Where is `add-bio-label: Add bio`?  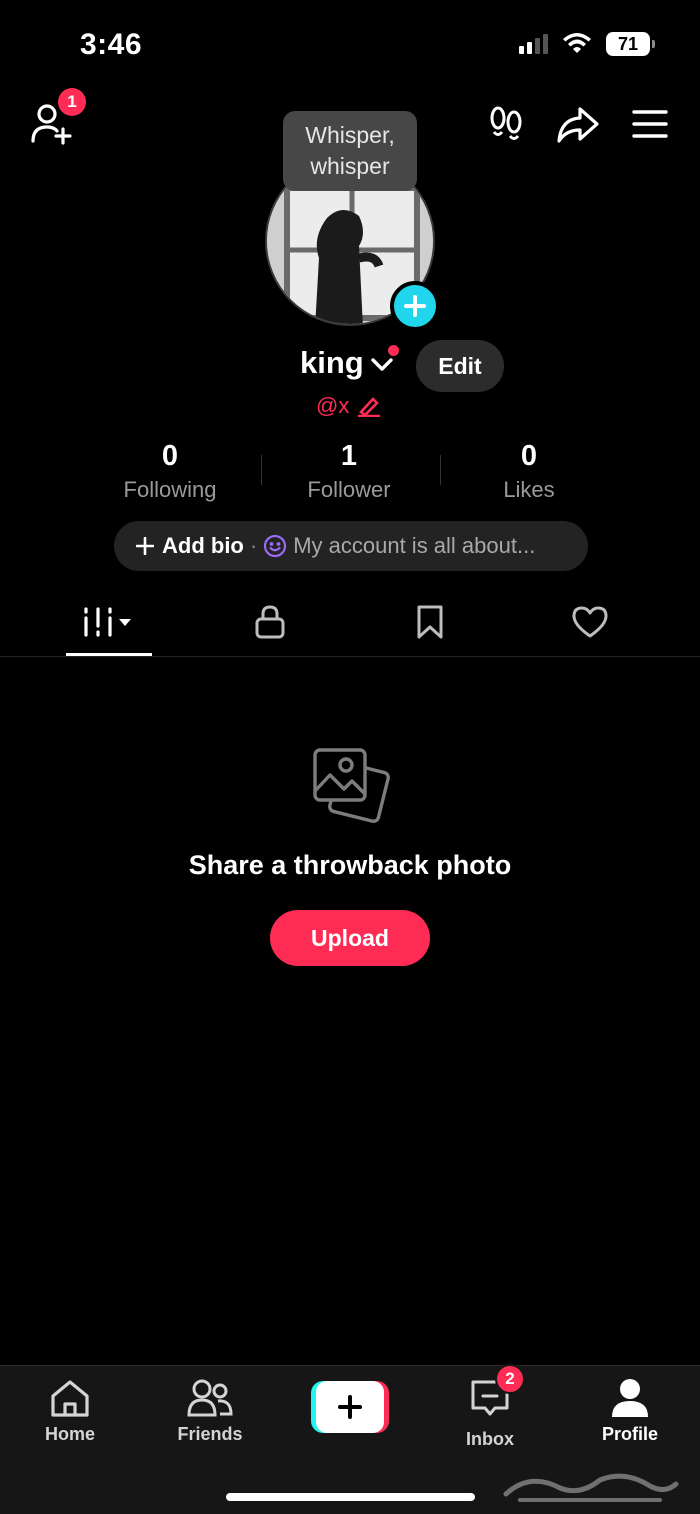
add-bio-label: Add bio is located at coordinates (203, 545).